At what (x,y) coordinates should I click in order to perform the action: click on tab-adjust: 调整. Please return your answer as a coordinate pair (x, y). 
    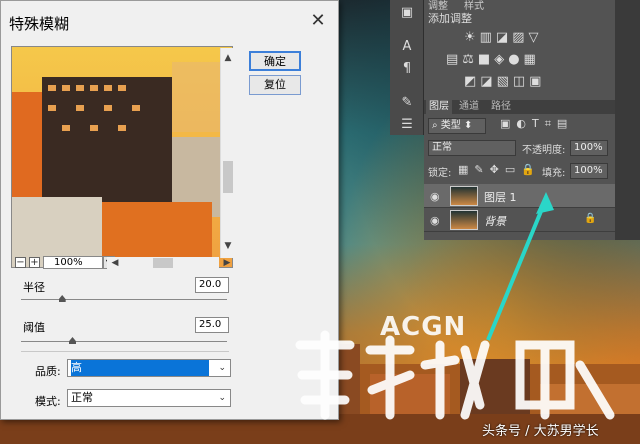
    Looking at the image, I should click on (438, 6).